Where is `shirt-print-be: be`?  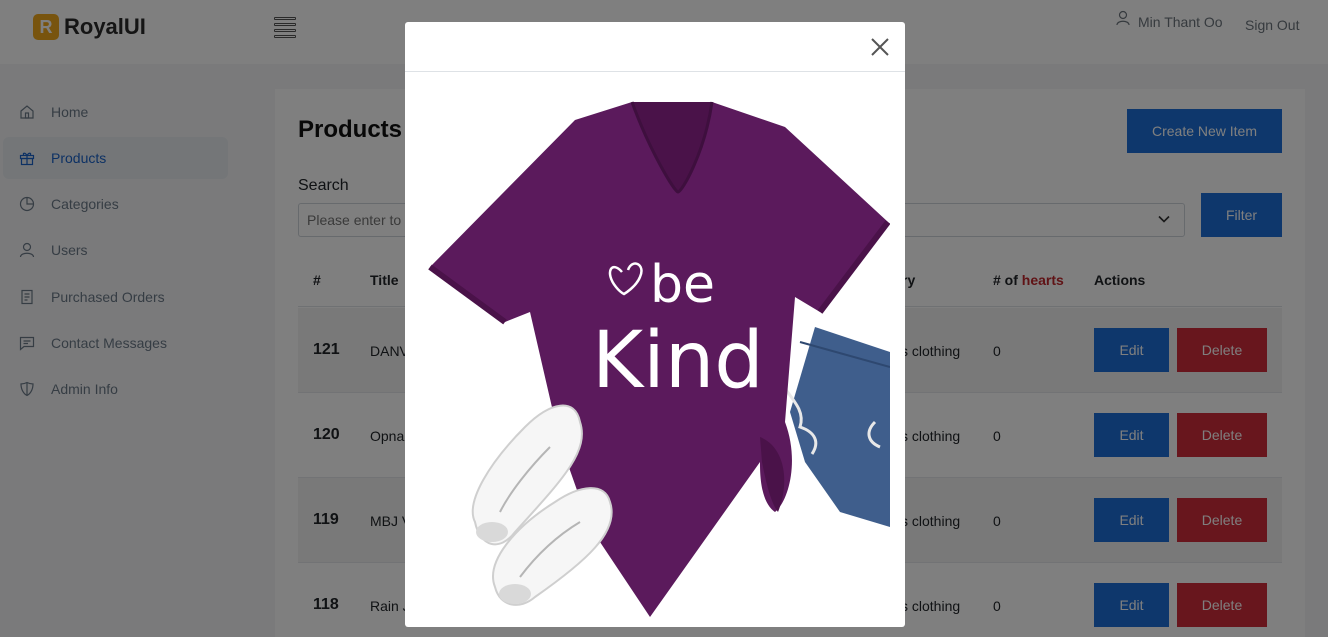
shirt-print-be: be is located at coordinates (682, 285).